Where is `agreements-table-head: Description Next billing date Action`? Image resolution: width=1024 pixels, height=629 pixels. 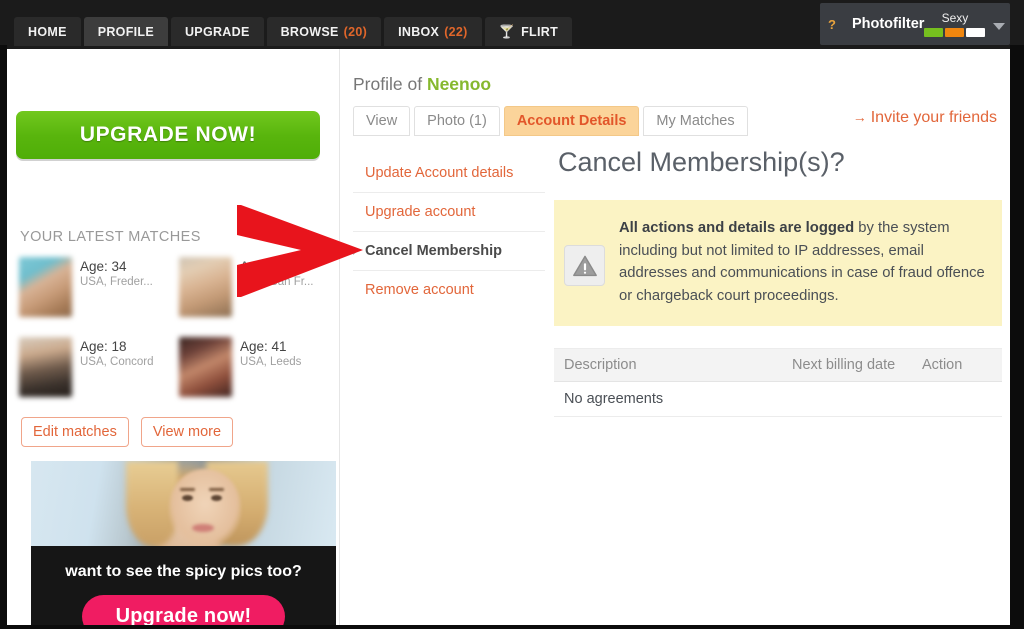
agreements-table-head: Description Next billing date Action is located at coordinates (778, 365).